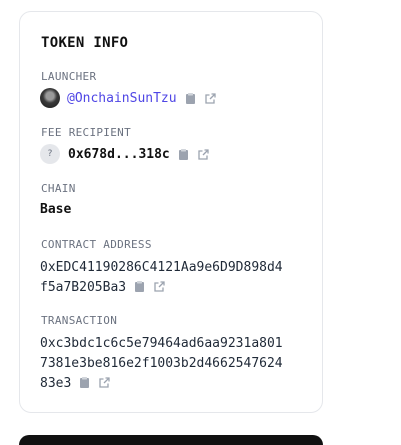 This screenshot has height=445, width=401. Describe the element at coordinates (83, 287) in the screenshot. I see `contract-address-line-2: f5a7B205Ba3` at that location.